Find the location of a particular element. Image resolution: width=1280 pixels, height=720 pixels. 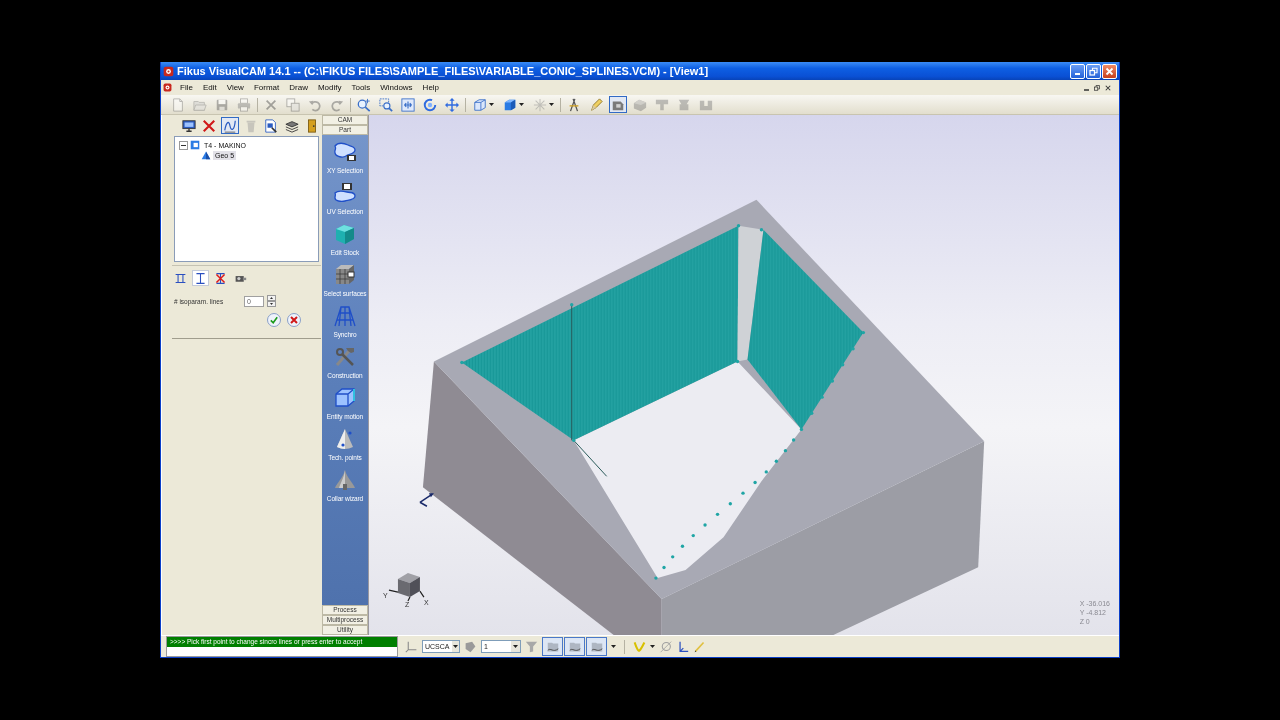

curve-icon is located at coordinates (229, 125).